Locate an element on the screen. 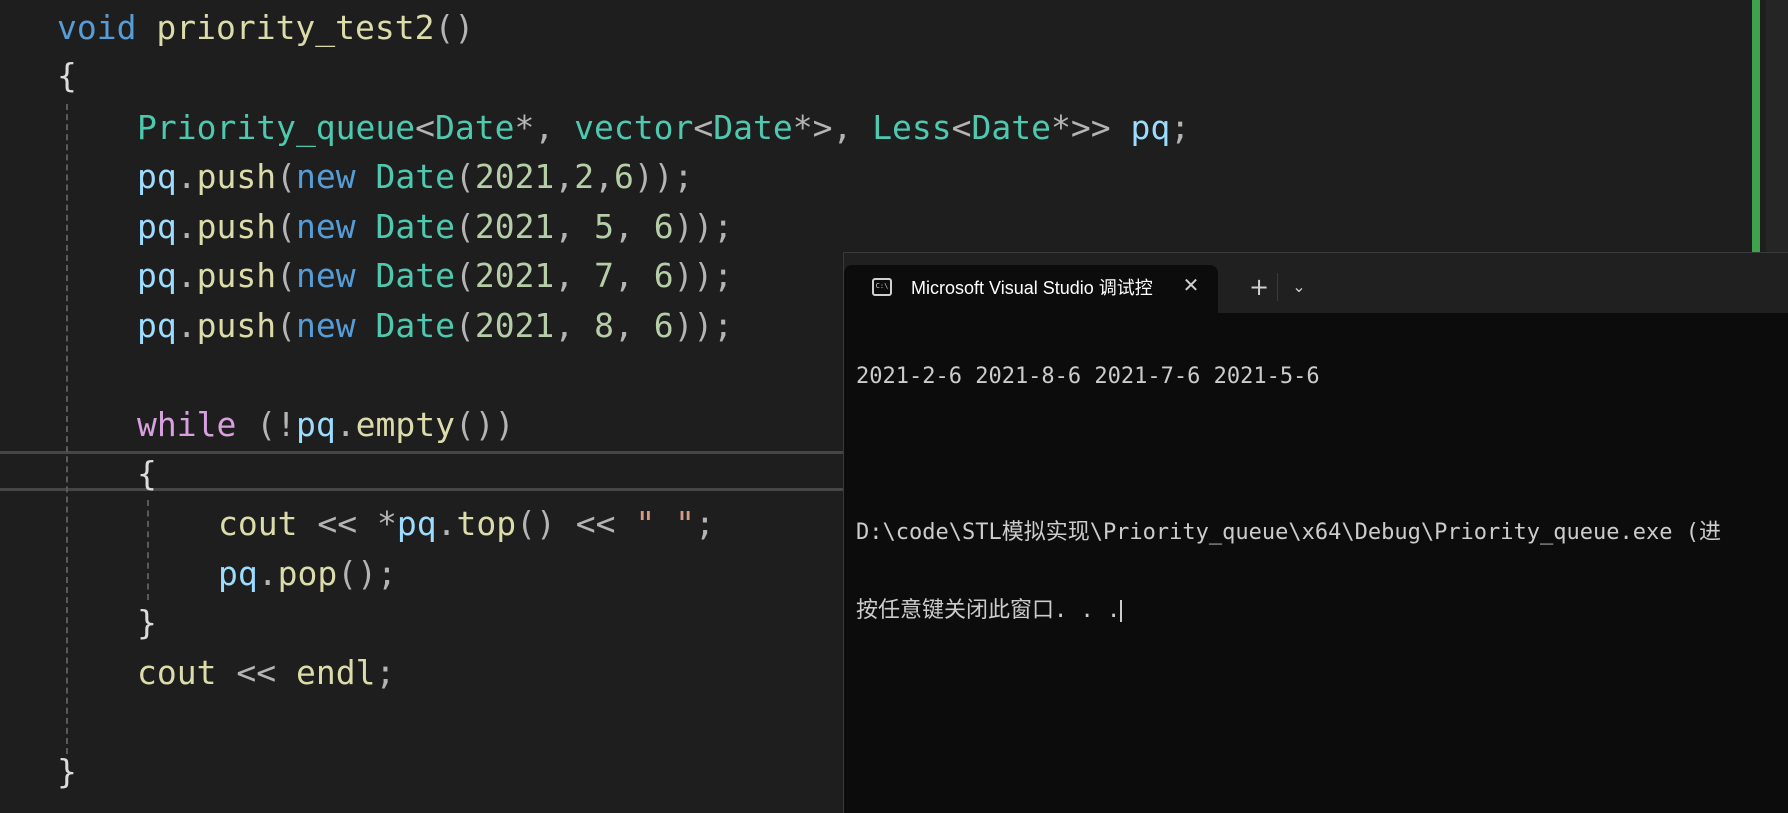  close-tab-icon: ✕ is located at coordinates (1191, 285).